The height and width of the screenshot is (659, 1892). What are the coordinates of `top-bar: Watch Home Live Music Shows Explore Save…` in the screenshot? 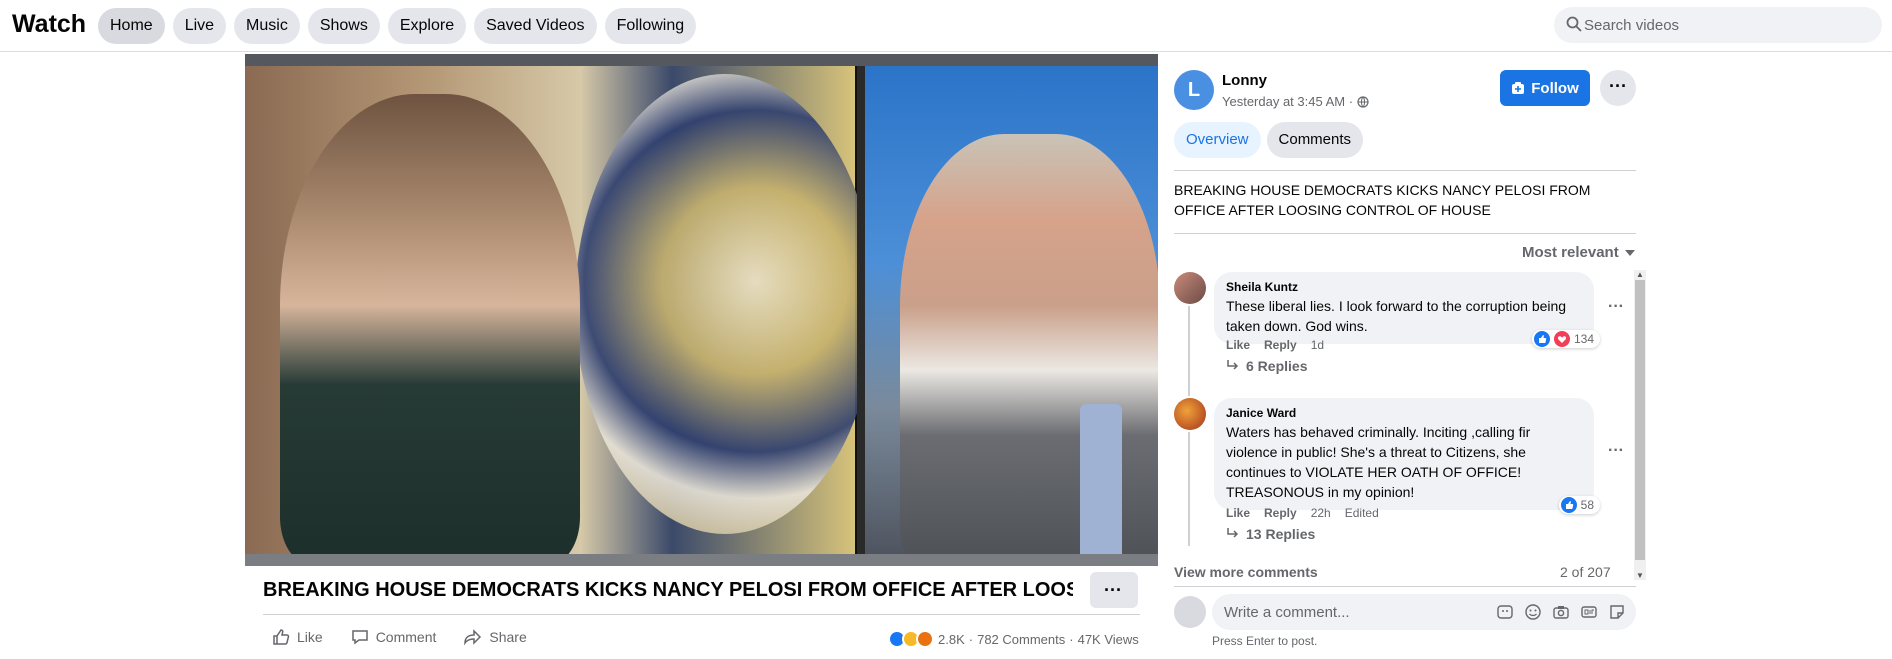 It's located at (946, 26).